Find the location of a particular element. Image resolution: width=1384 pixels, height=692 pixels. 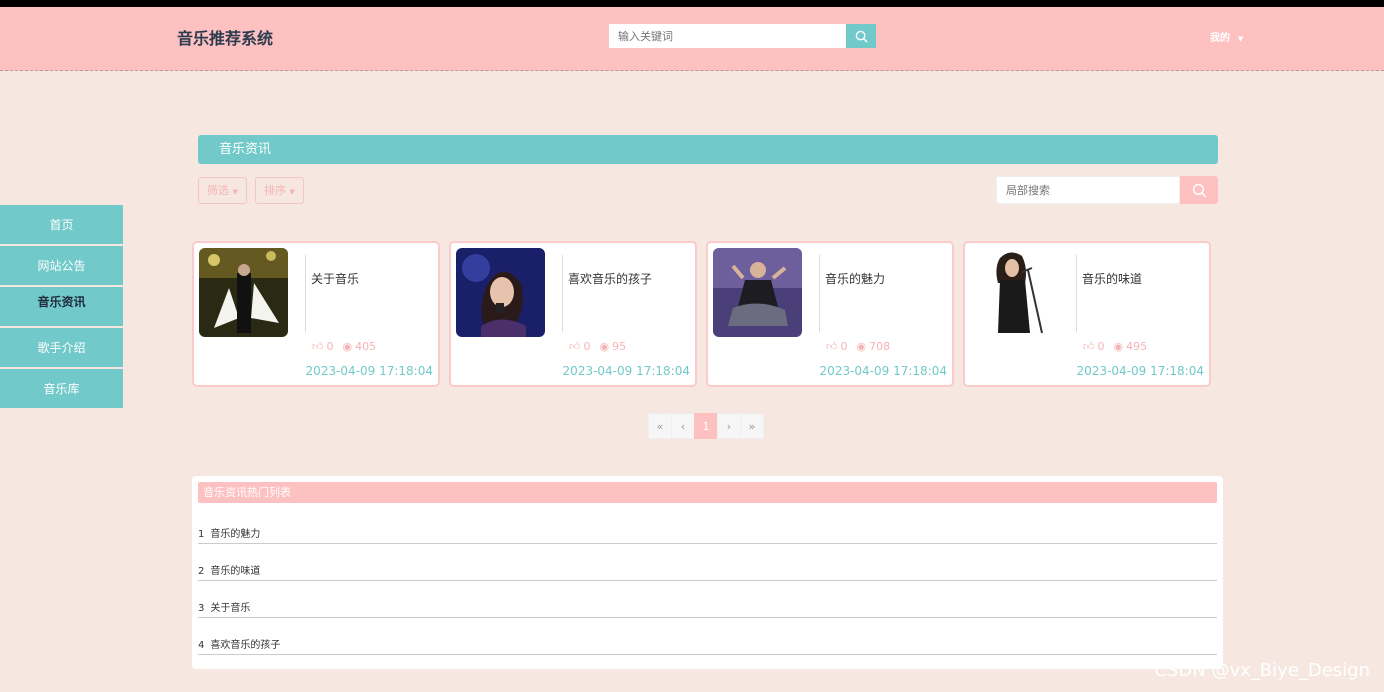

view-count: 95 is located at coordinates (619, 346).